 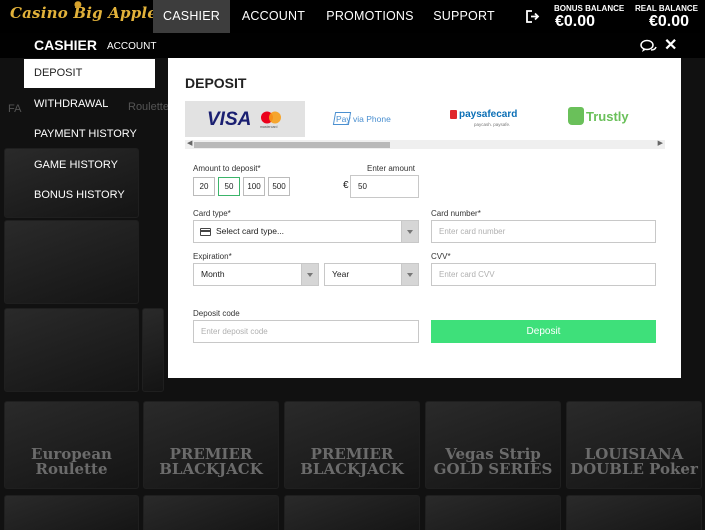 I want to click on expiration-month-select: Month, so click(x=256, y=274).